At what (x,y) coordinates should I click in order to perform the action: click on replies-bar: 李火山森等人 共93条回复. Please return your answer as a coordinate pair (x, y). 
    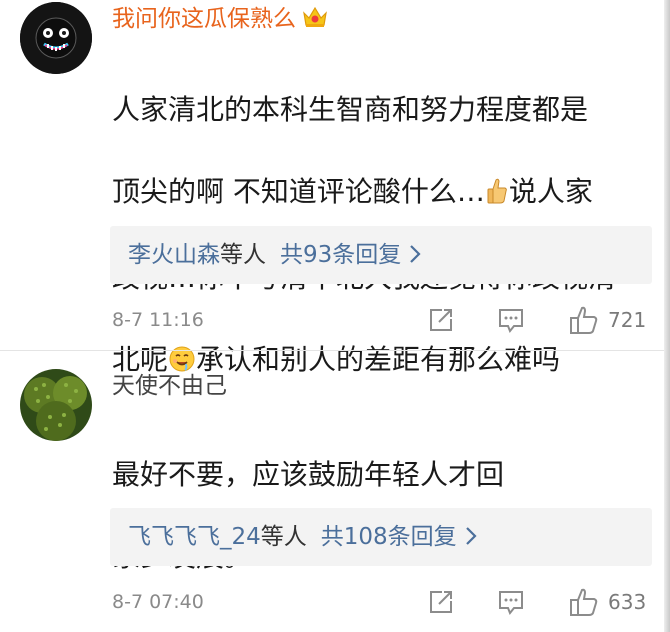
    Looking at the image, I should click on (381, 255).